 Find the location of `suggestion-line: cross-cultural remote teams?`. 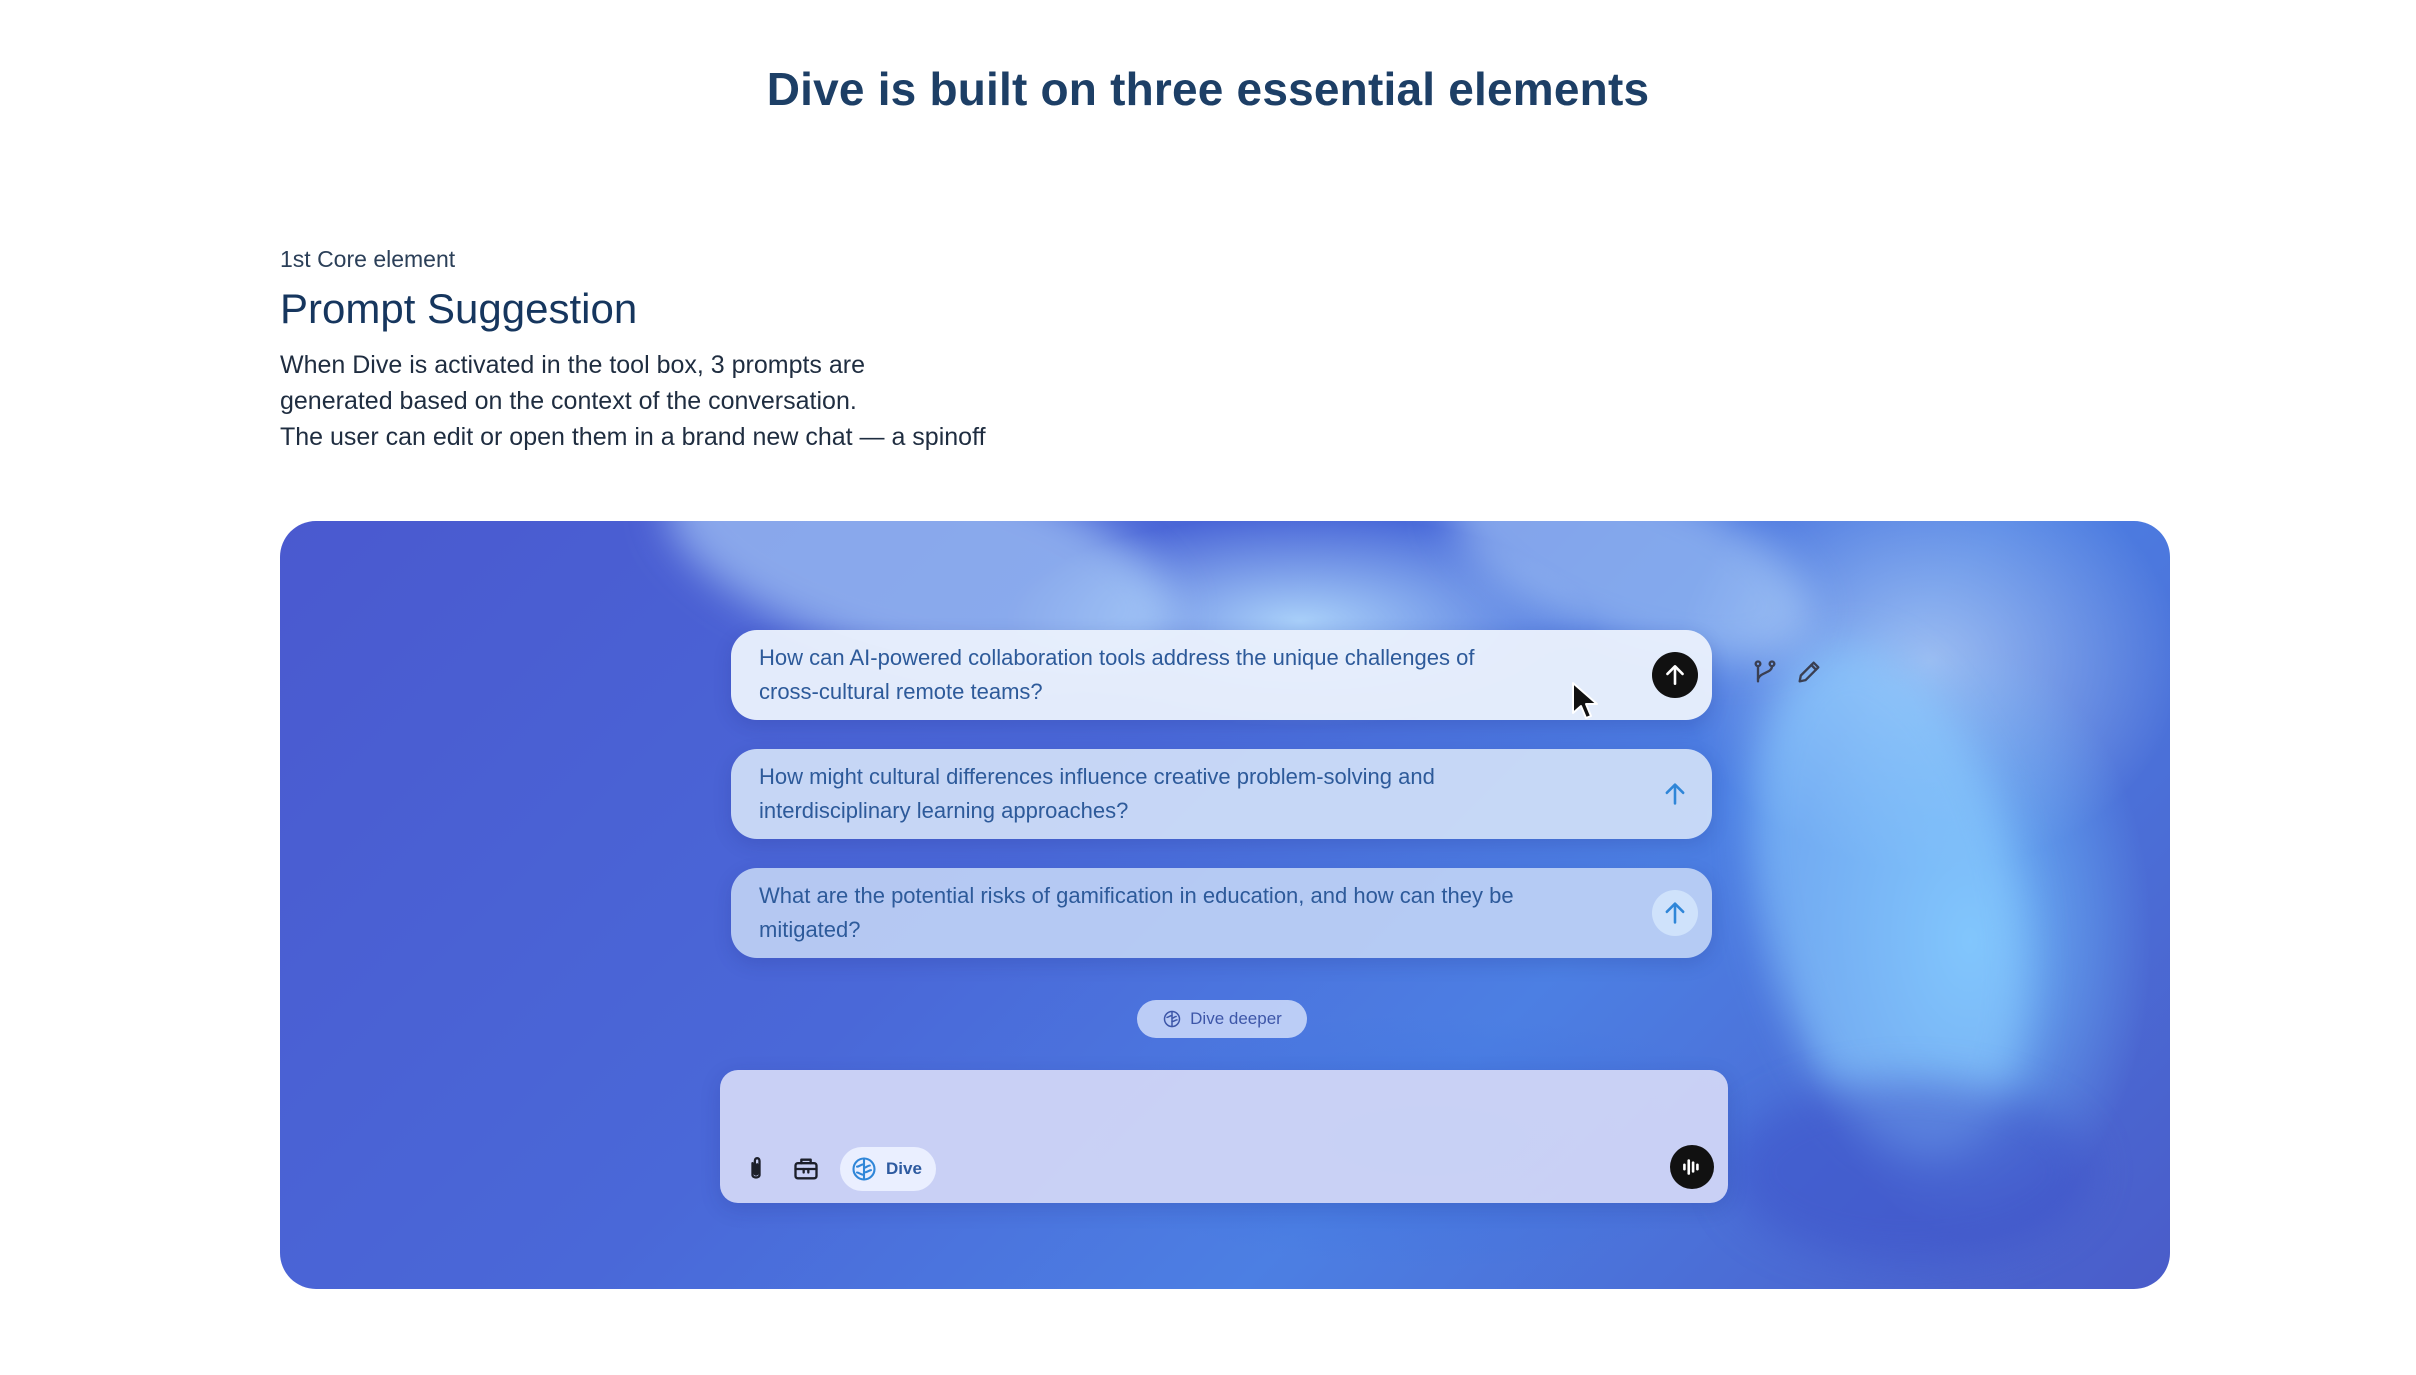

suggestion-line: cross-cultural remote teams? is located at coordinates (901, 691).